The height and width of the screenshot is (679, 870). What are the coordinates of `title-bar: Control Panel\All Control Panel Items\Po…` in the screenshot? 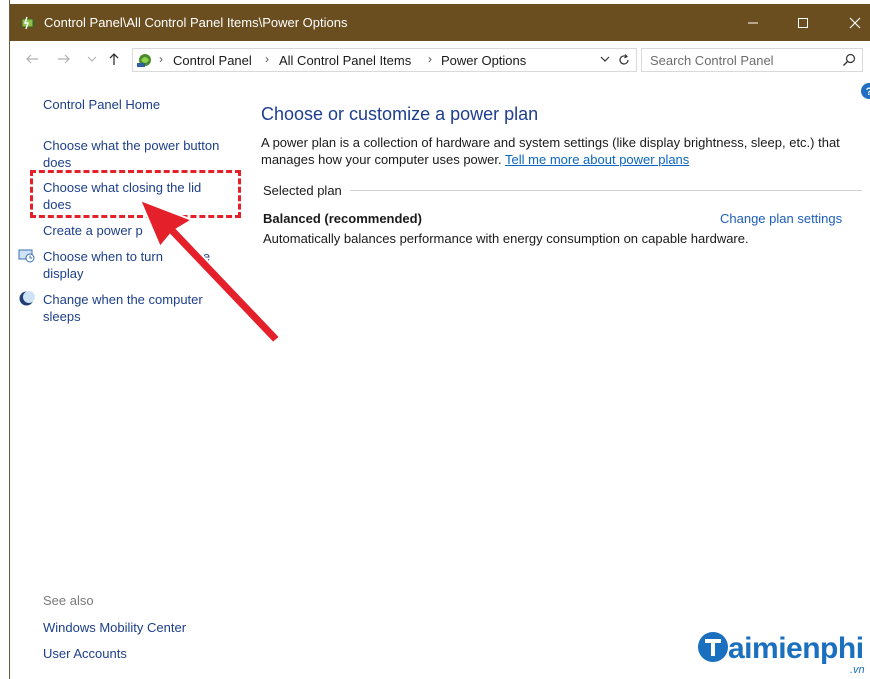 It's located at (440, 22).